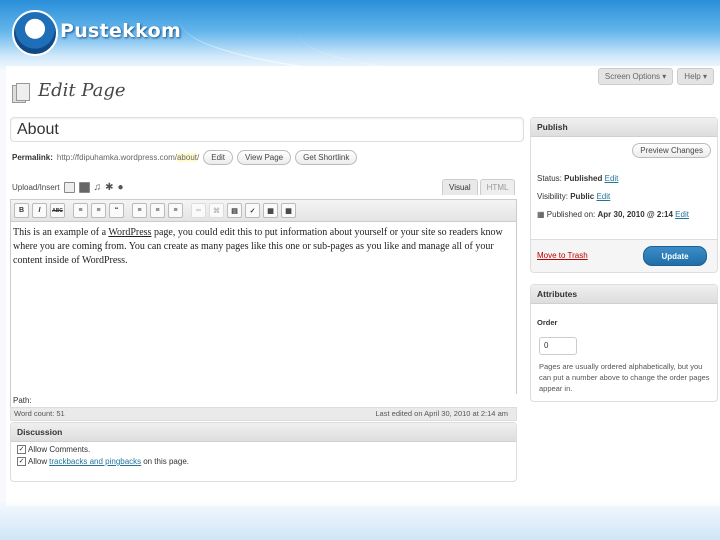 Image resolution: width=720 pixels, height=540 pixels. I want to click on move-to-trash-link: Move to Trash, so click(562, 255).